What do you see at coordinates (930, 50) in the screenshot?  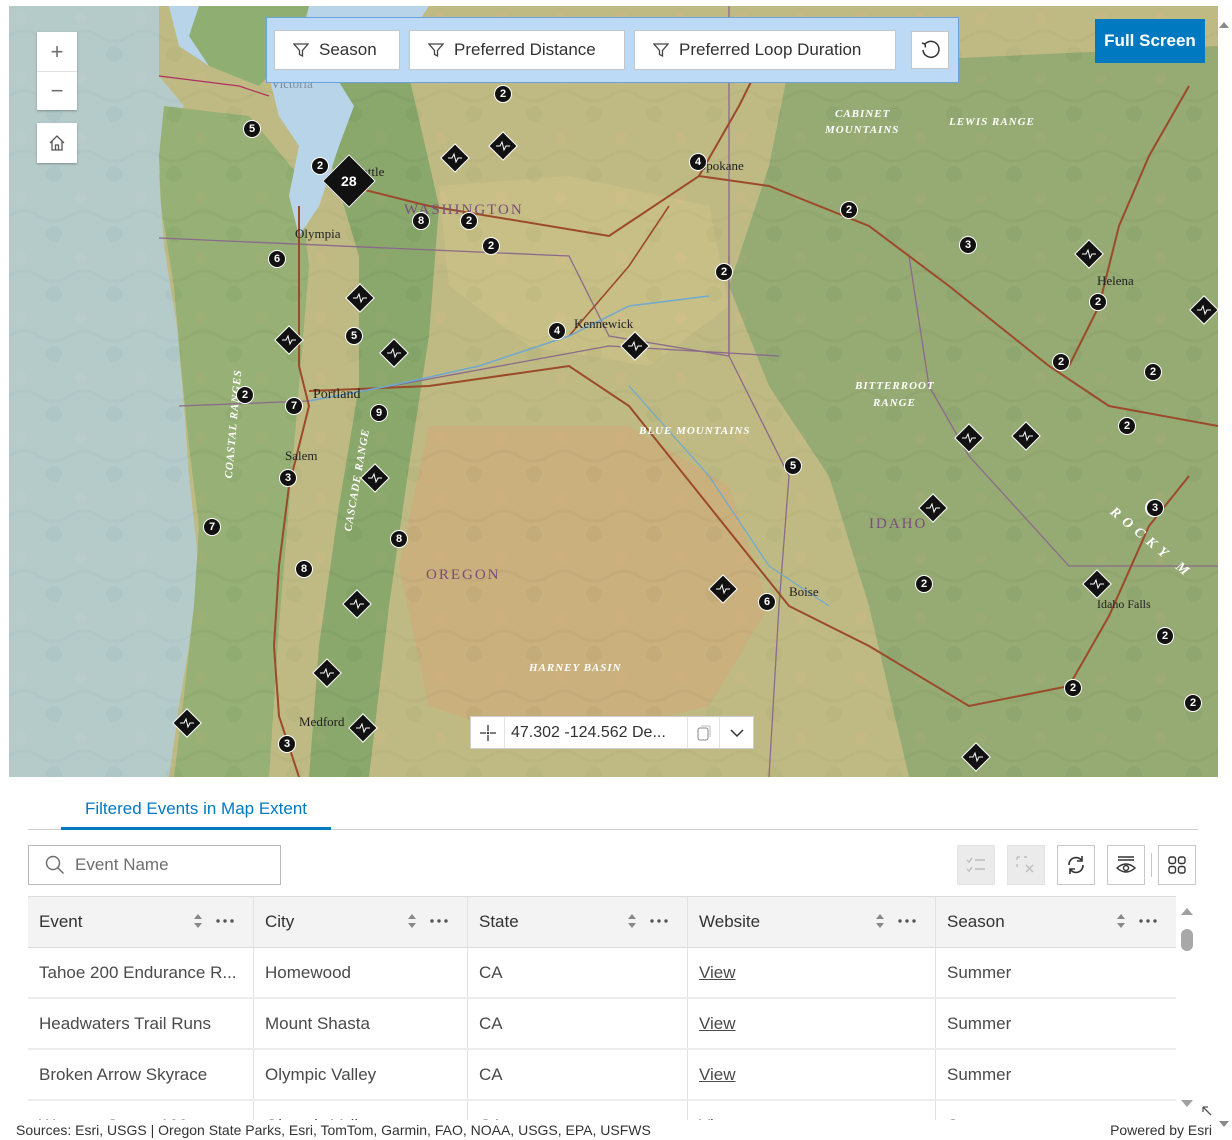 I see `reset-filters-button` at bounding box center [930, 50].